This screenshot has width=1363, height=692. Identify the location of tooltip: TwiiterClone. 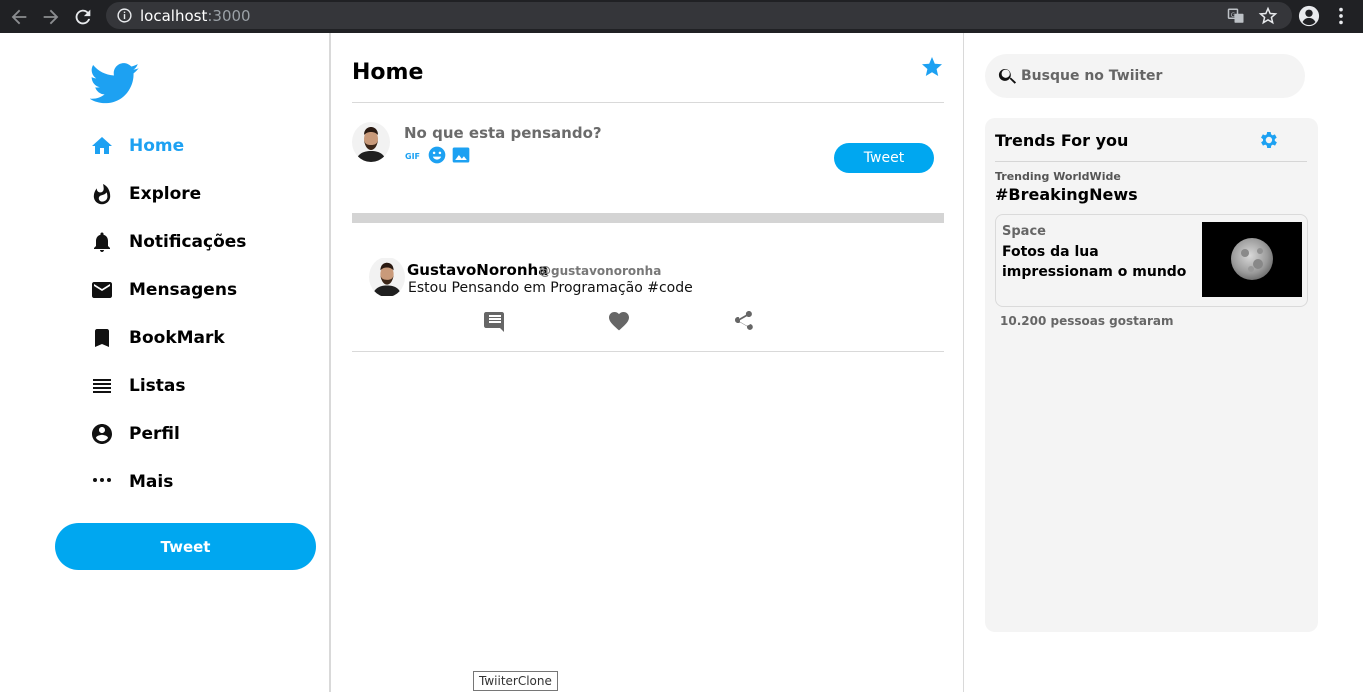
(515, 681).